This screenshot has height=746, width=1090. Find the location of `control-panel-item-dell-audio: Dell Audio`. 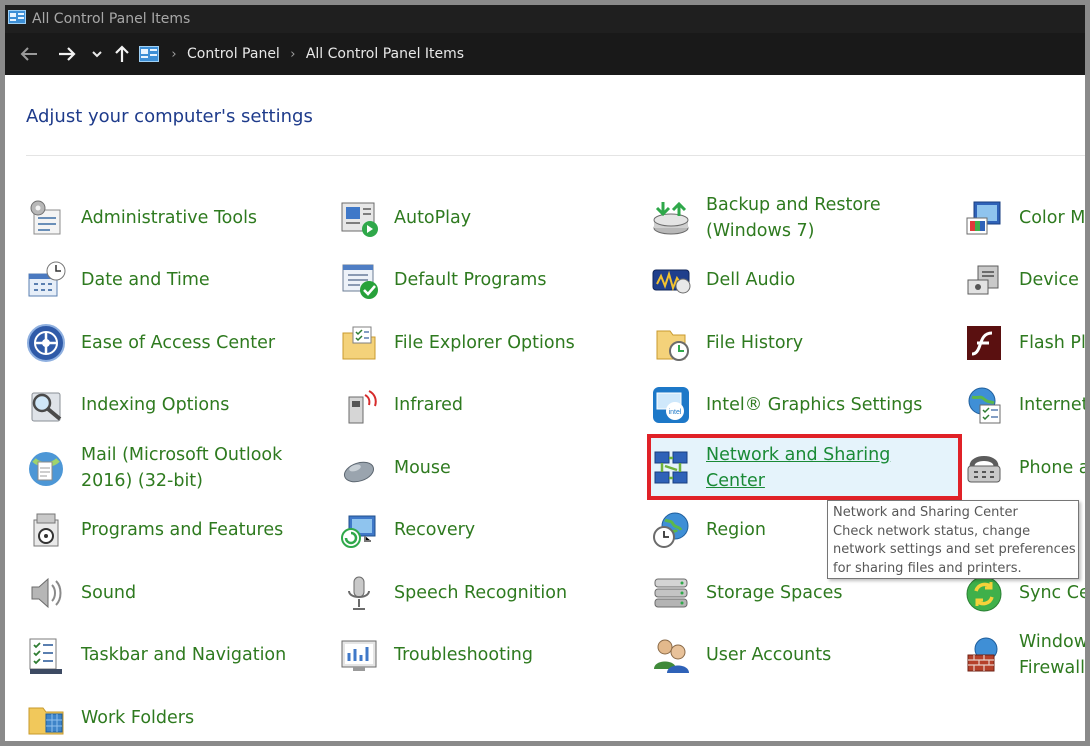

control-panel-item-dell-audio: Dell Audio is located at coordinates (723, 280).